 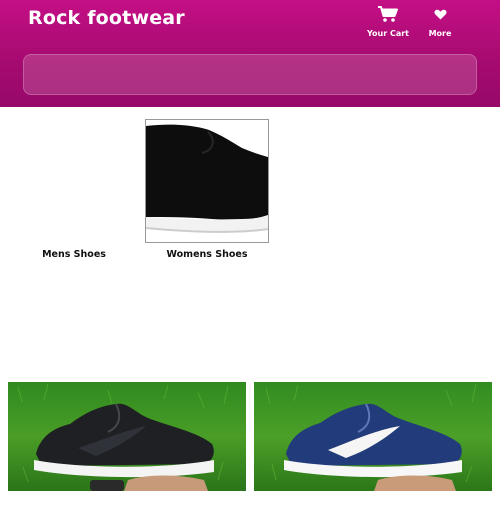 I want to click on mens-shoes-image, so click(x=74, y=181).